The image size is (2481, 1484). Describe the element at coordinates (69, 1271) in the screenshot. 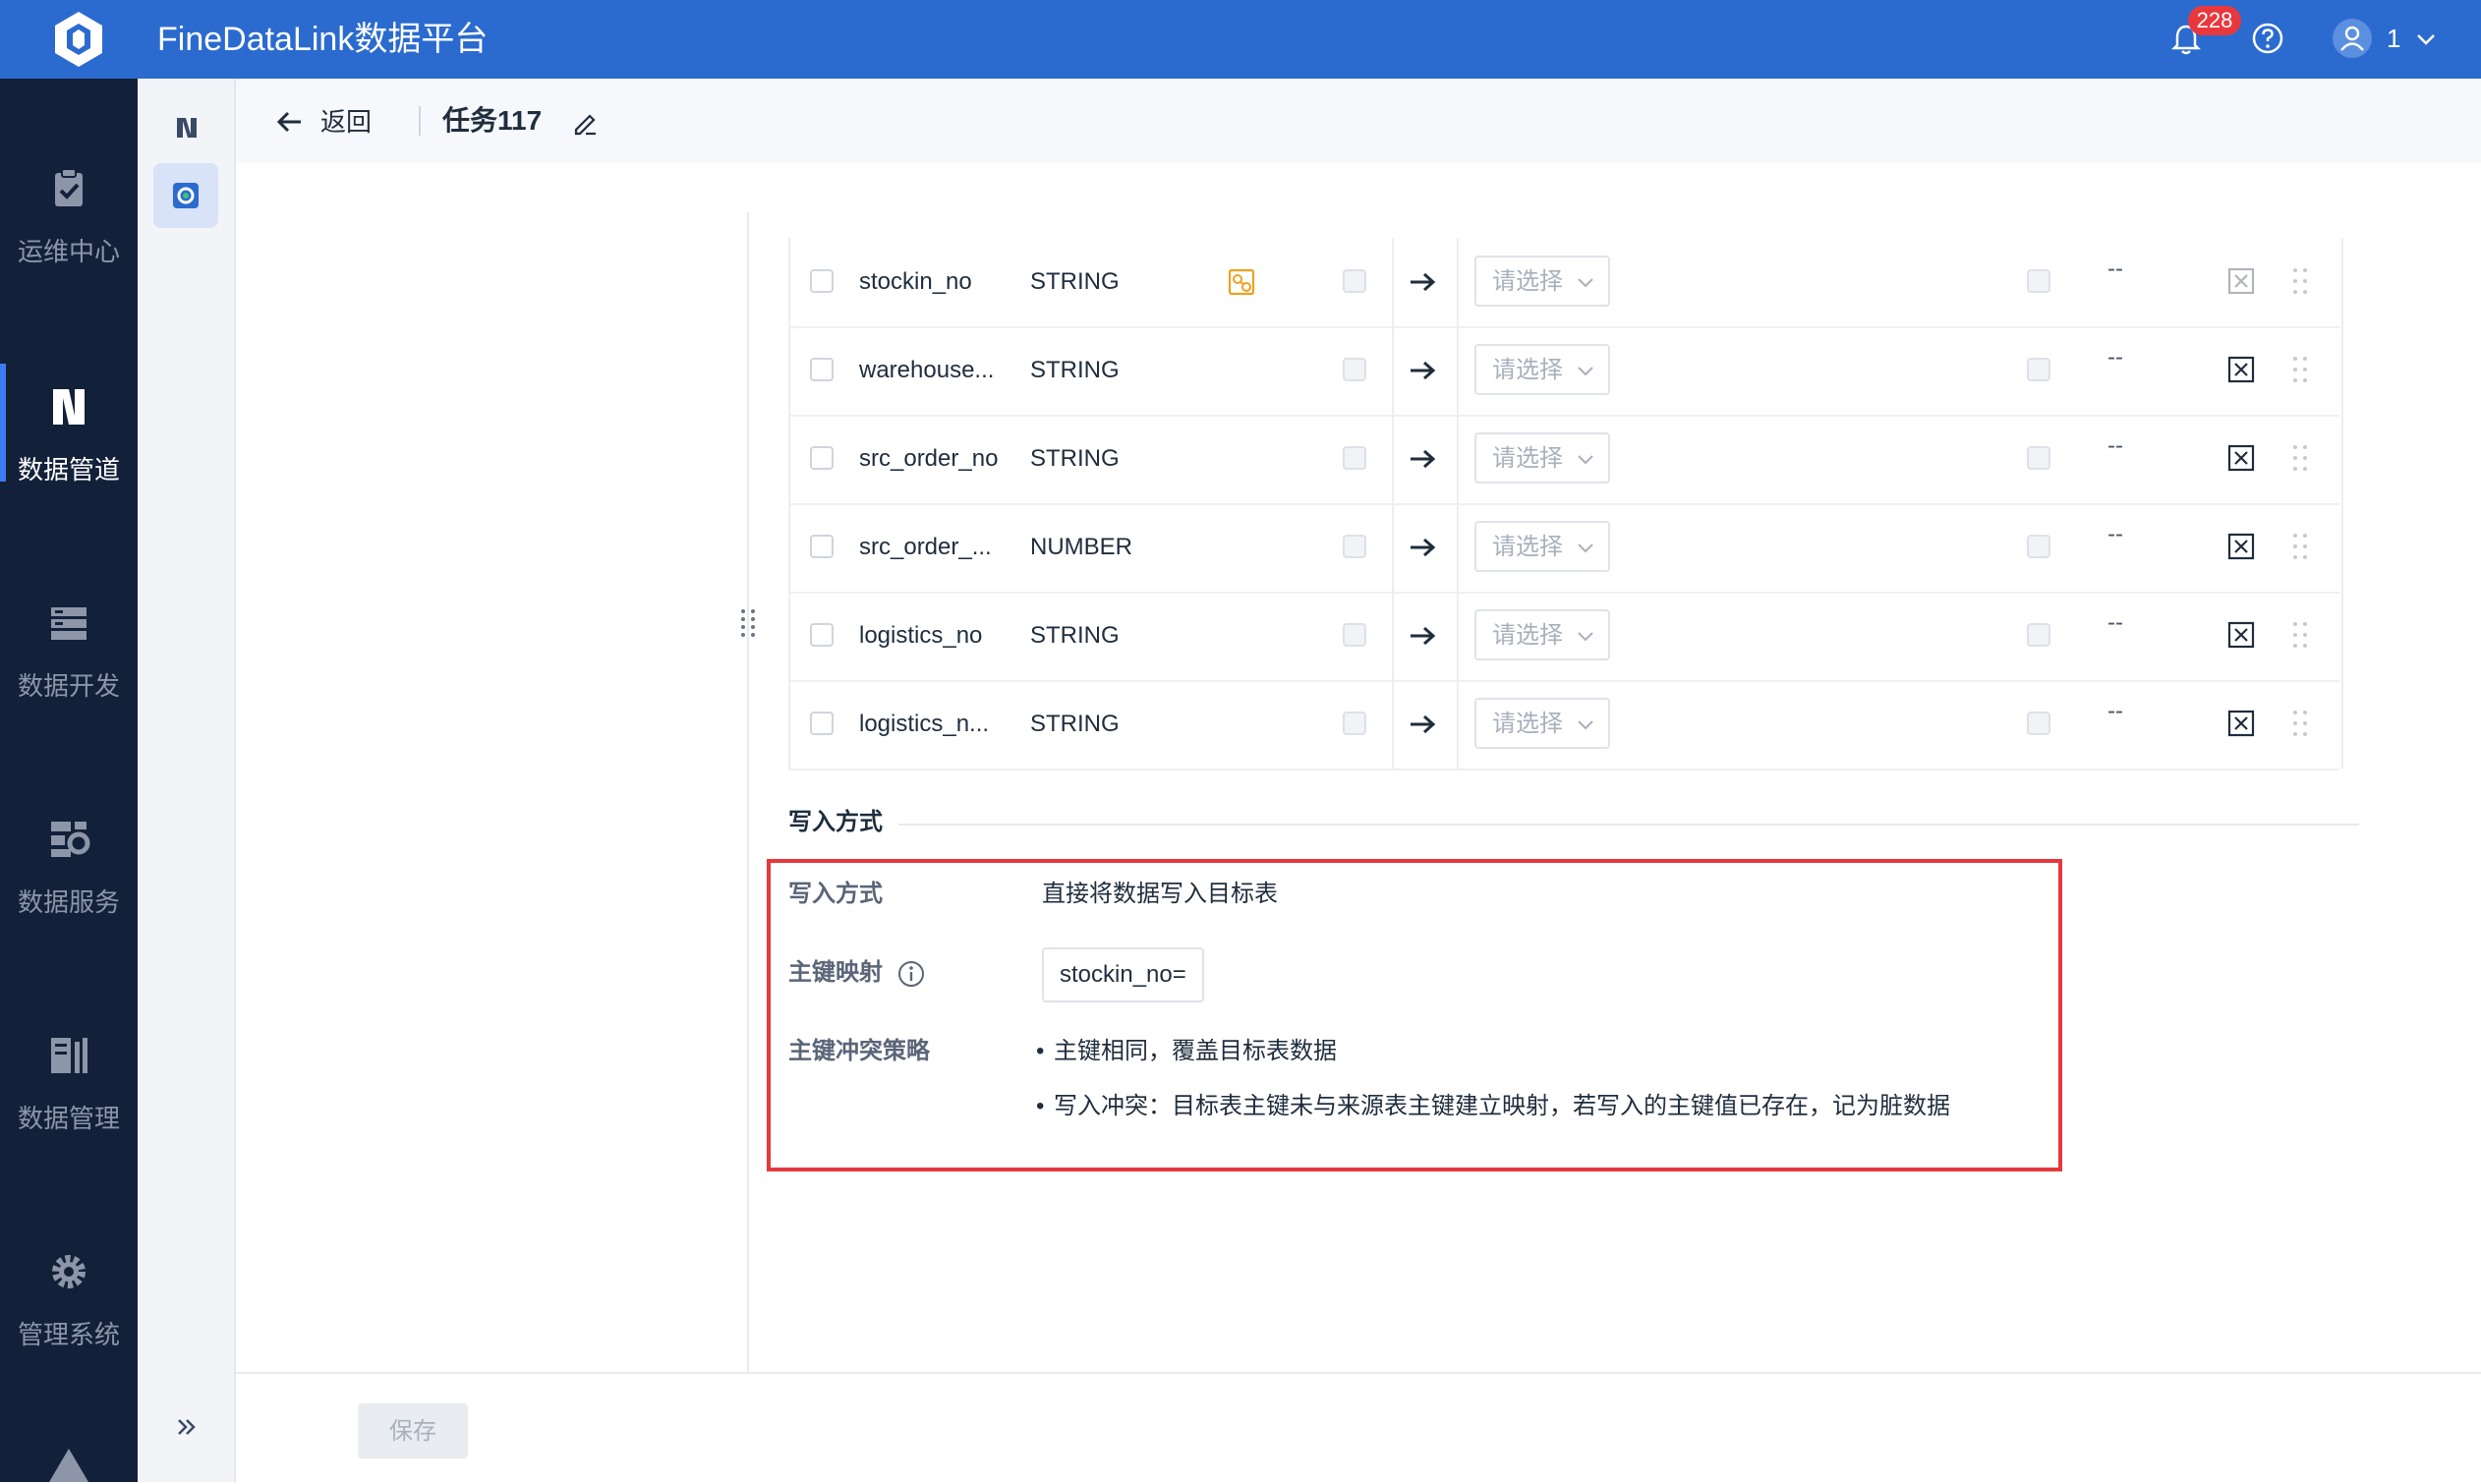

I see `gear-icon` at that location.